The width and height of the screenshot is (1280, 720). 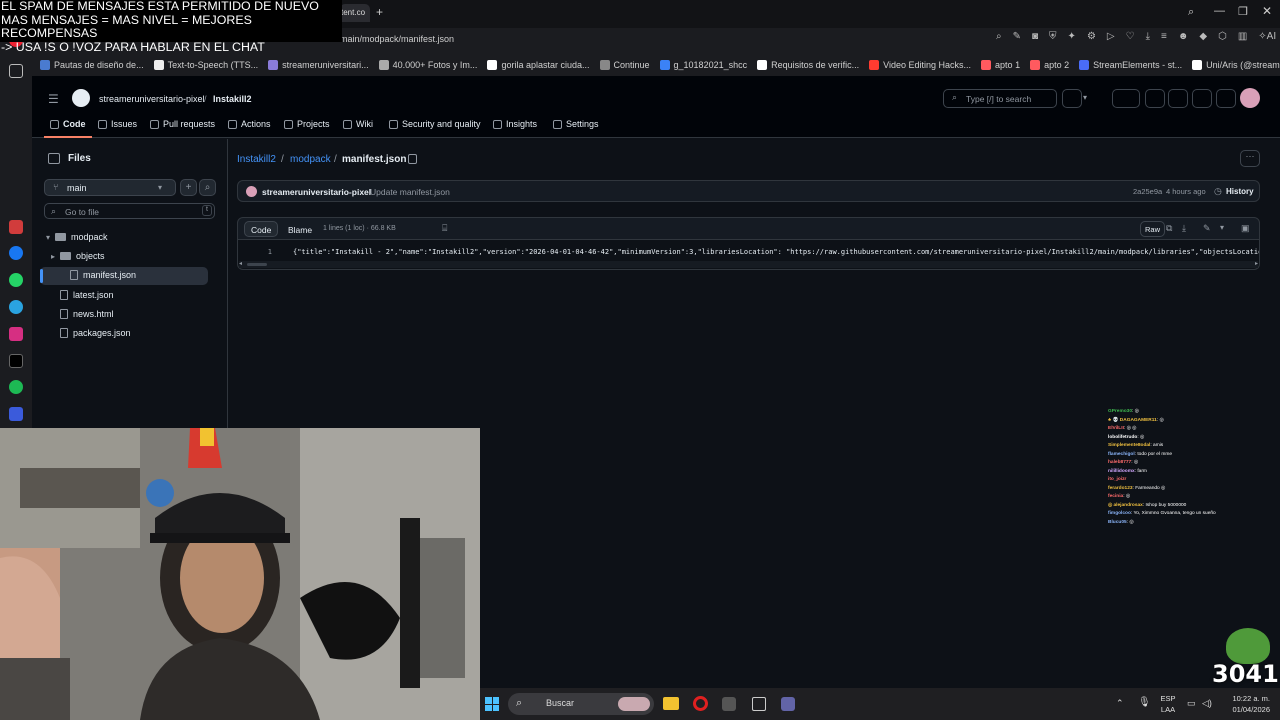 I want to click on ai-icon: ✧AI, so click(x=1267, y=36).